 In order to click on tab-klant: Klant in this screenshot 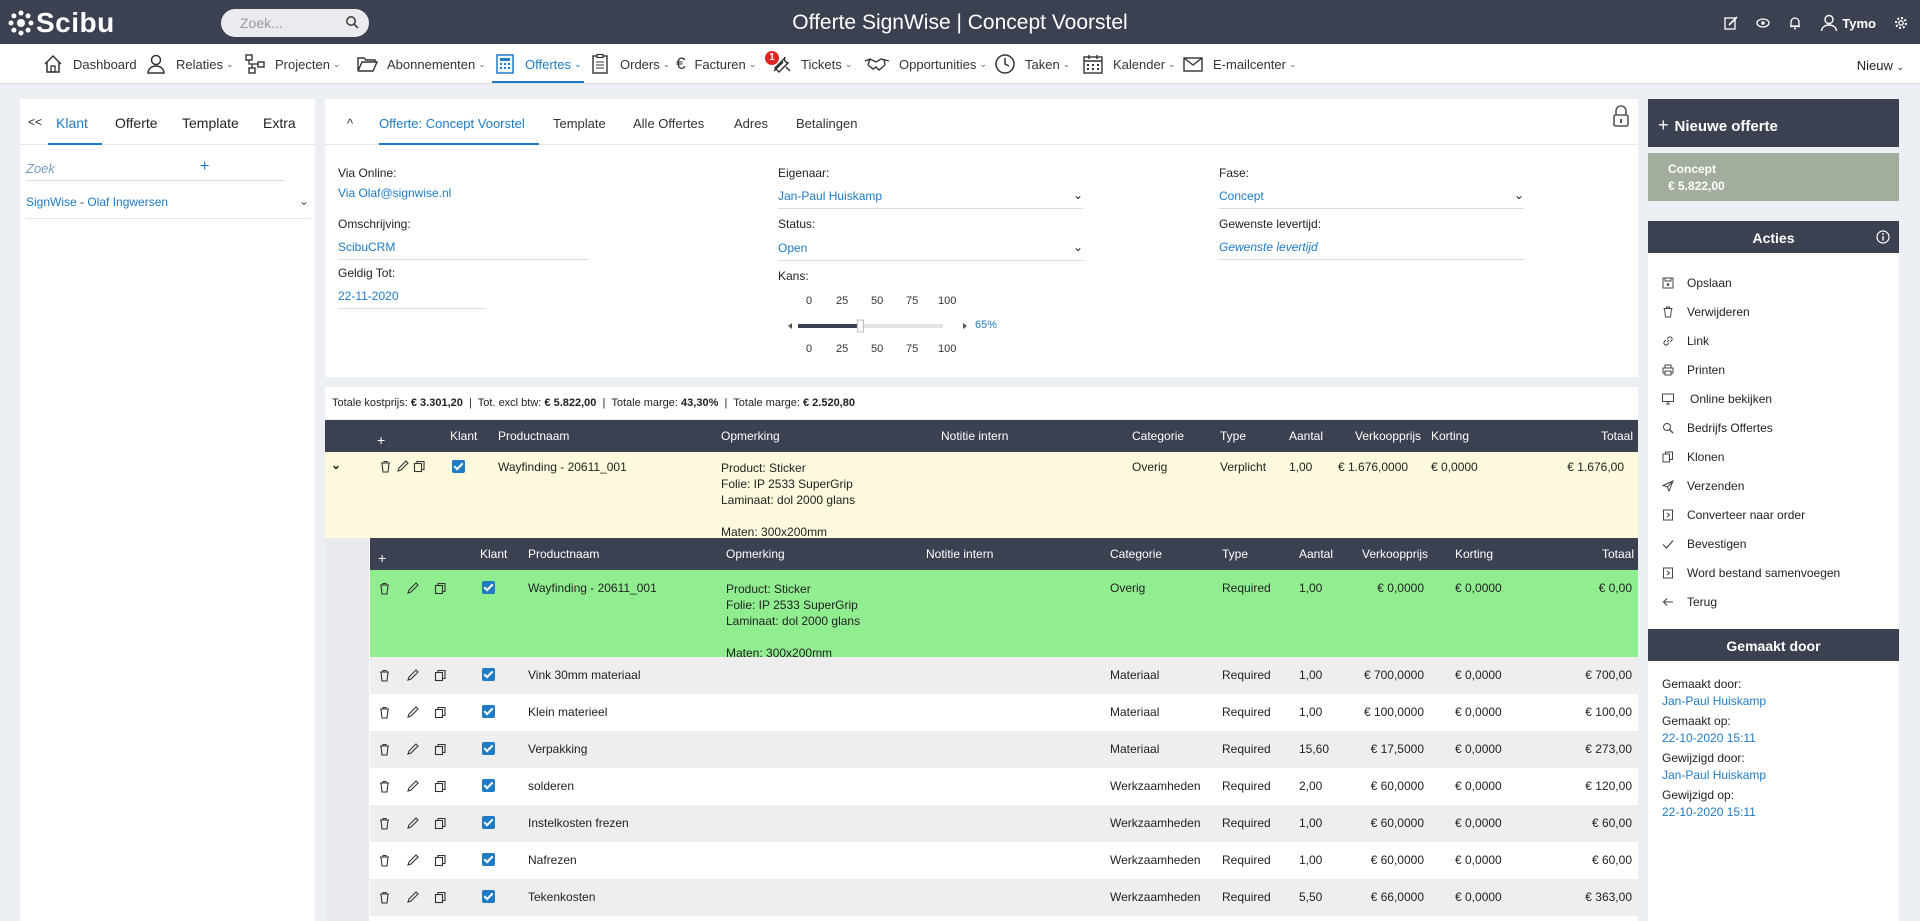, I will do `click(72, 123)`.